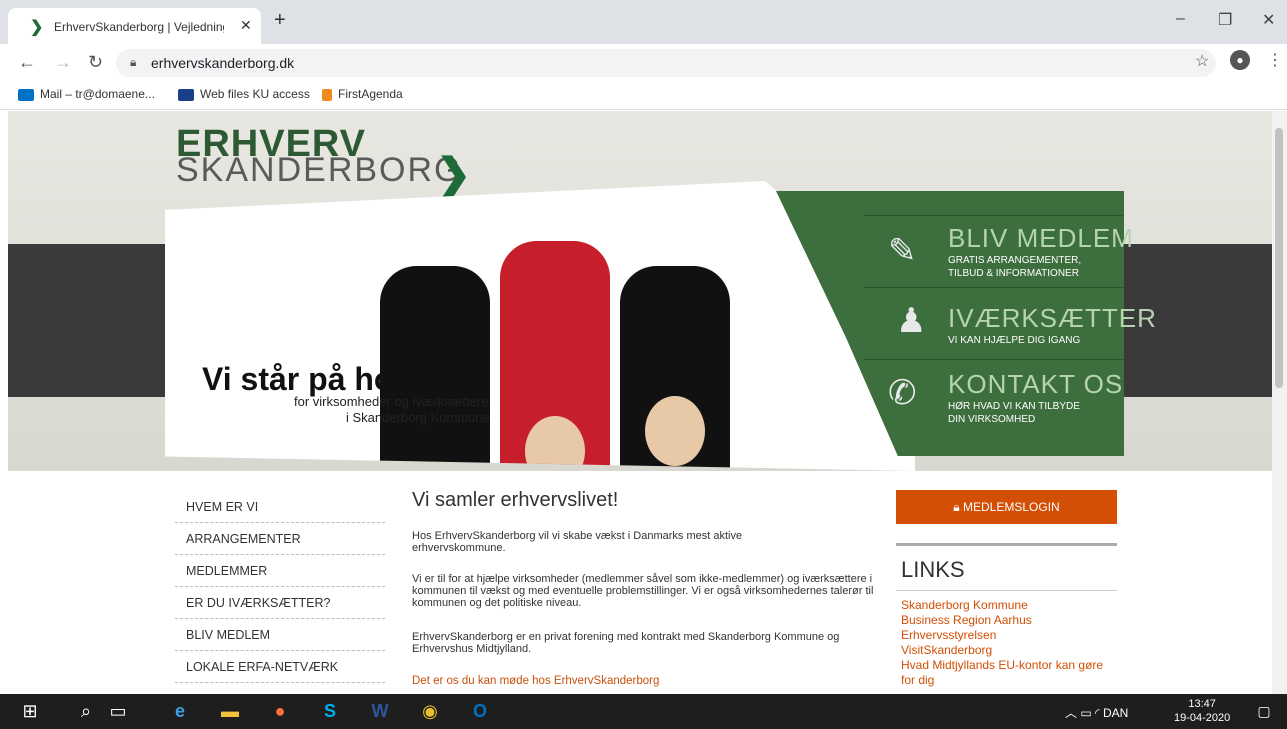 Image resolution: width=1287 pixels, height=729 pixels. What do you see at coordinates (223, 63) in the screenshot?
I see `url-text: erhvervskanderborg.dk` at bounding box center [223, 63].